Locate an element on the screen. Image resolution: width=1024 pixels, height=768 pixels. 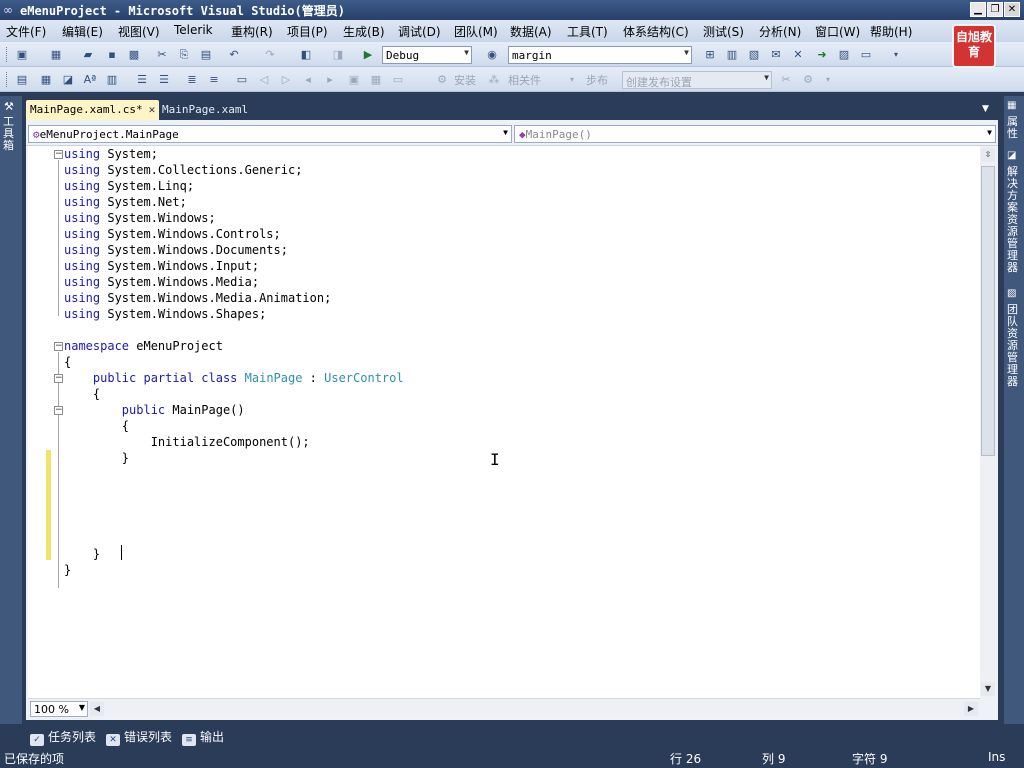
related-files-label: 相关件 is located at coordinates (524, 80).